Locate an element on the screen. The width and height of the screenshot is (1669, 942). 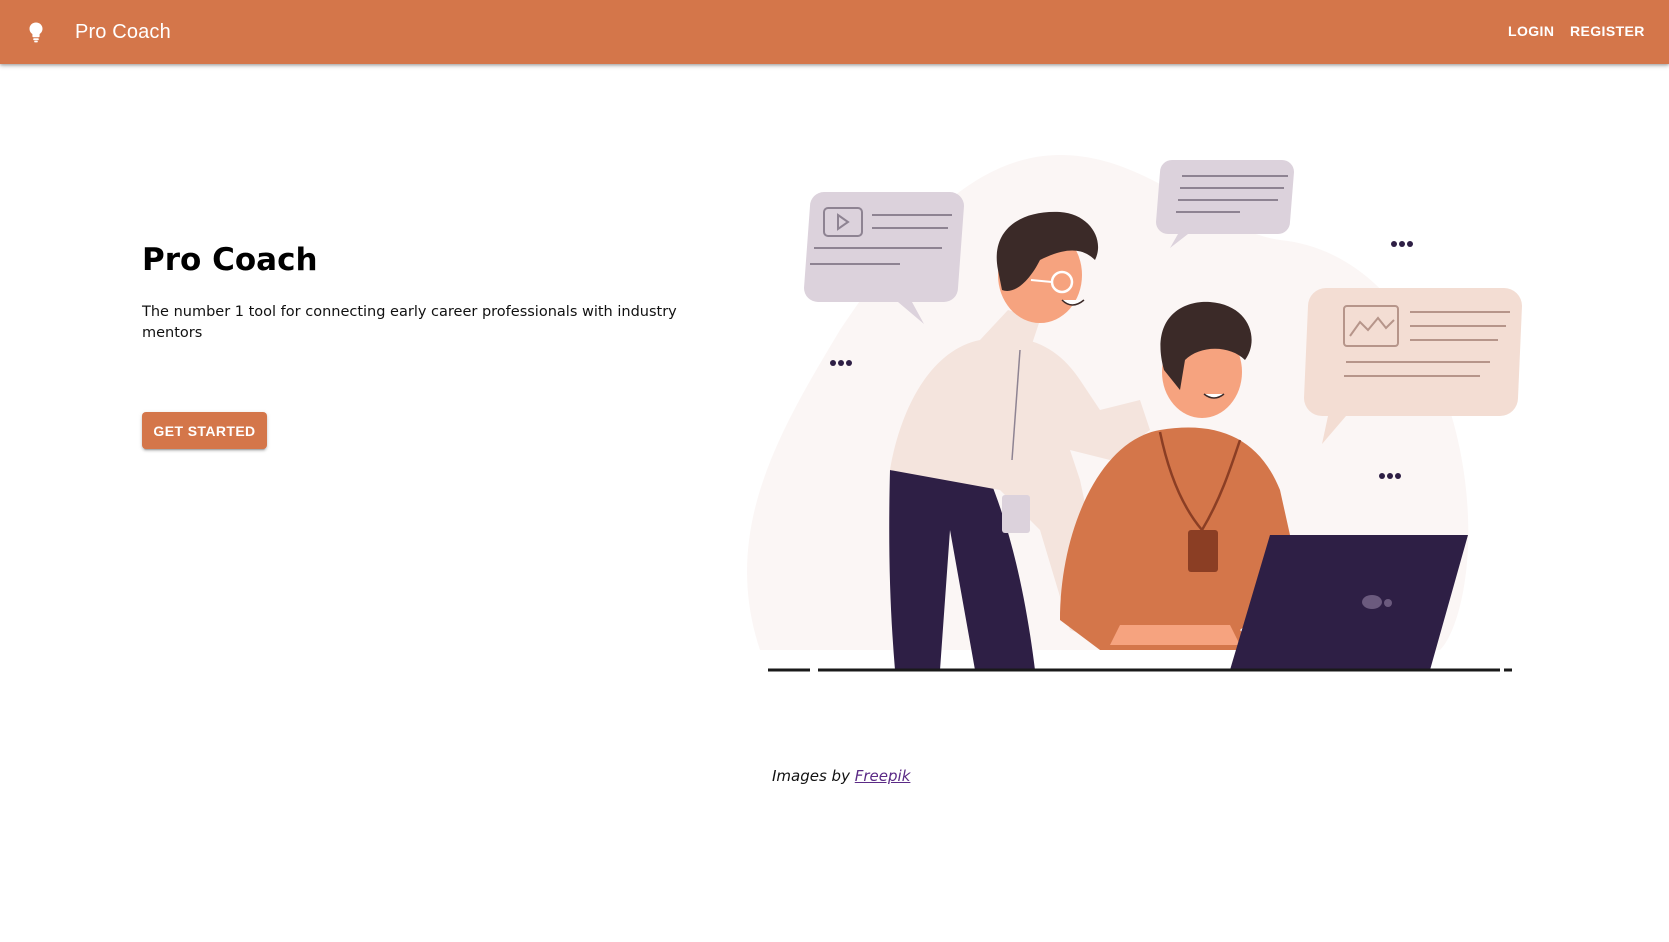
app-bar: Pro Coach LOGIN REGISTER is located at coordinates (834, 32).